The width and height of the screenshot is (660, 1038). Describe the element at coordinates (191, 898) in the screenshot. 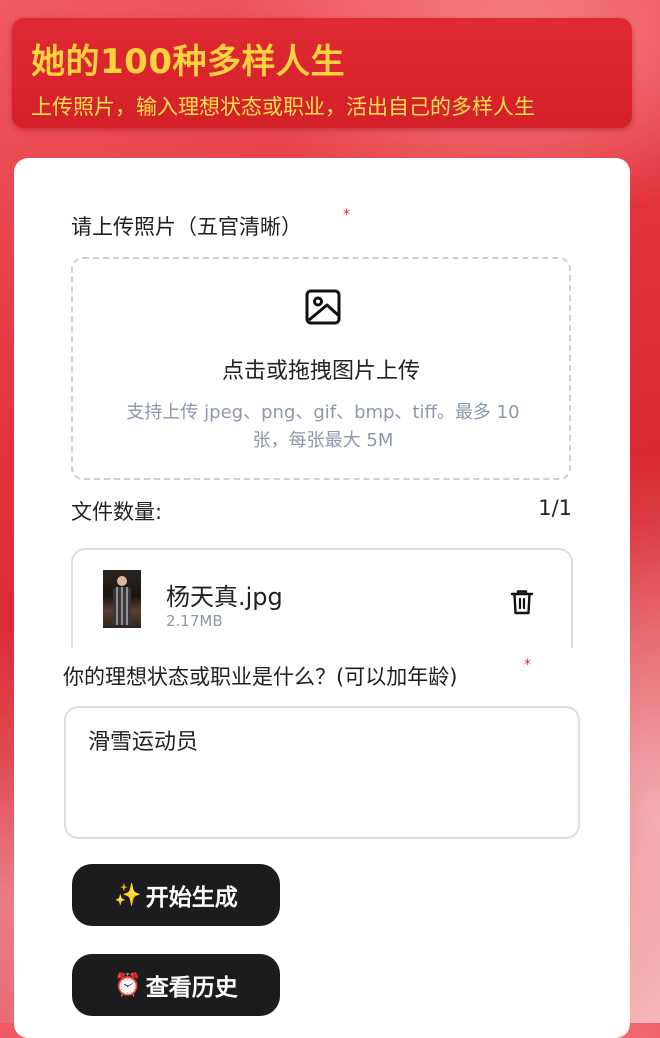

I see `generate-button-label: 开始生成` at that location.